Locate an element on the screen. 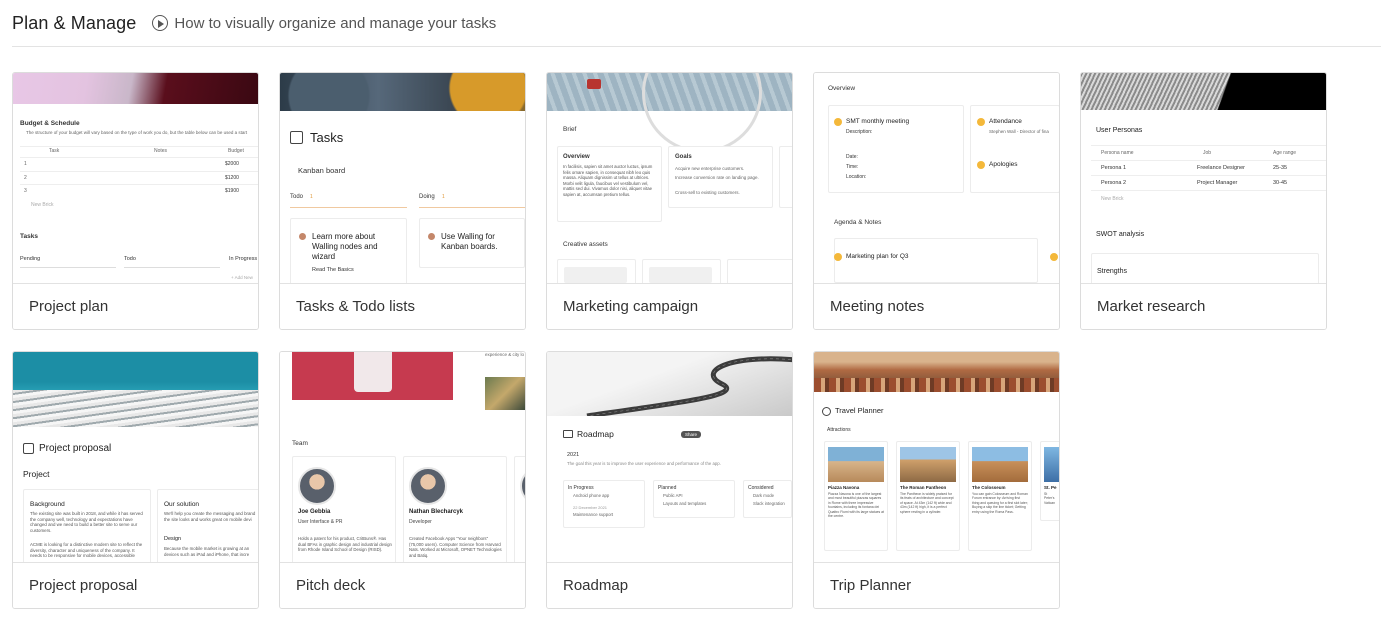 The width and height of the screenshot is (1381, 628). attendance-icon is located at coordinates (981, 122).